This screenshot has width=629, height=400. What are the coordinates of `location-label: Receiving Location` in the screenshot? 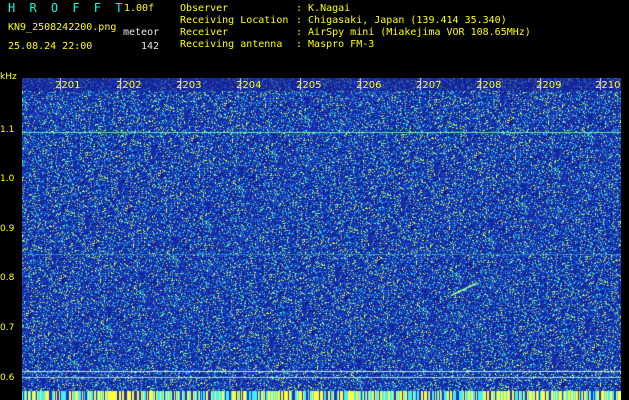 It's located at (234, 20).